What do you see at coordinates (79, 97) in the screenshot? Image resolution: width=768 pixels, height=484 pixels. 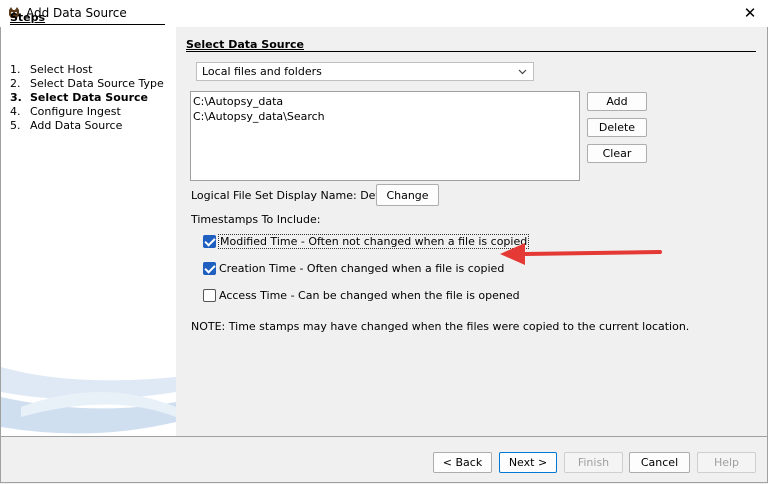 I see `step-item-current: 3. Select Data Source` at bounding box center [79, 97].